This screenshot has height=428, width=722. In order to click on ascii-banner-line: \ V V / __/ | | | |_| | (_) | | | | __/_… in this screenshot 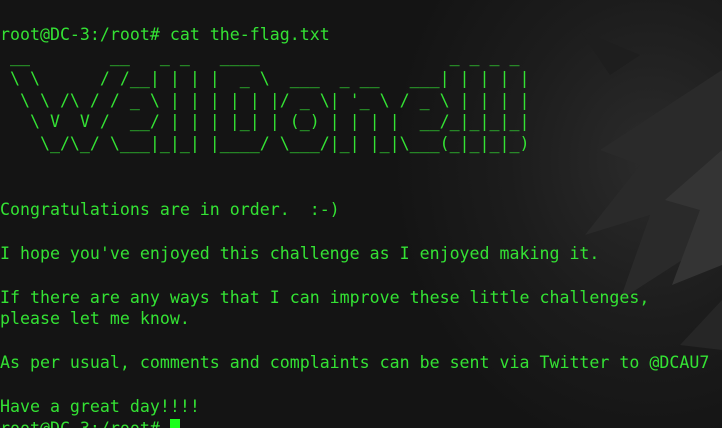, I will do `click(265, 122)`.